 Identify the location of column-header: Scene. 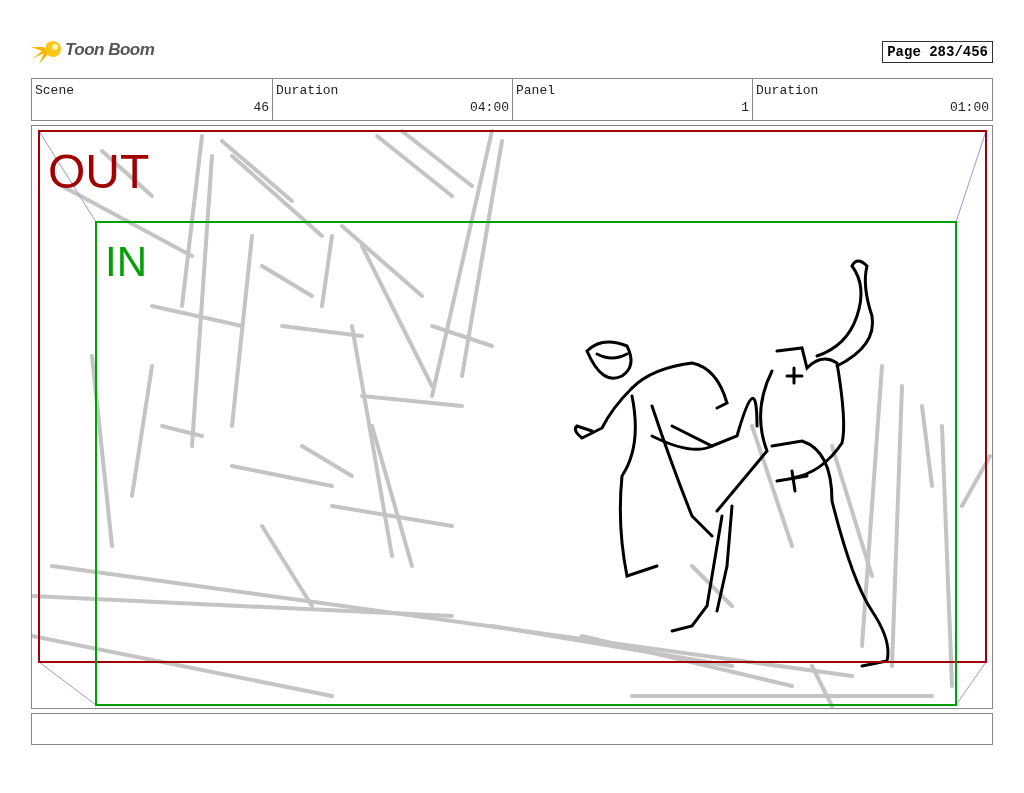
(55, 90).